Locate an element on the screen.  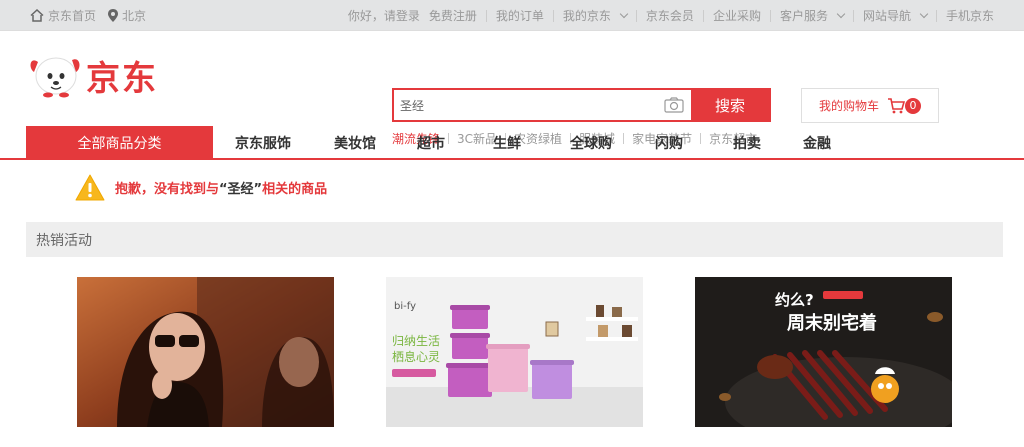
camera-icon is located at coordinates (674, 105).